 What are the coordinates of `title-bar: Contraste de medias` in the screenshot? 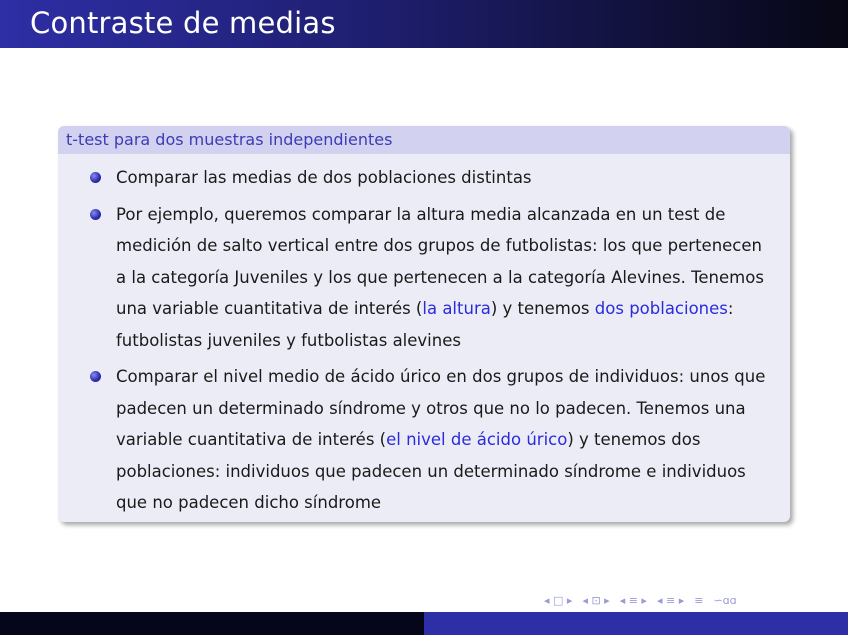 It's located at (424, 24).